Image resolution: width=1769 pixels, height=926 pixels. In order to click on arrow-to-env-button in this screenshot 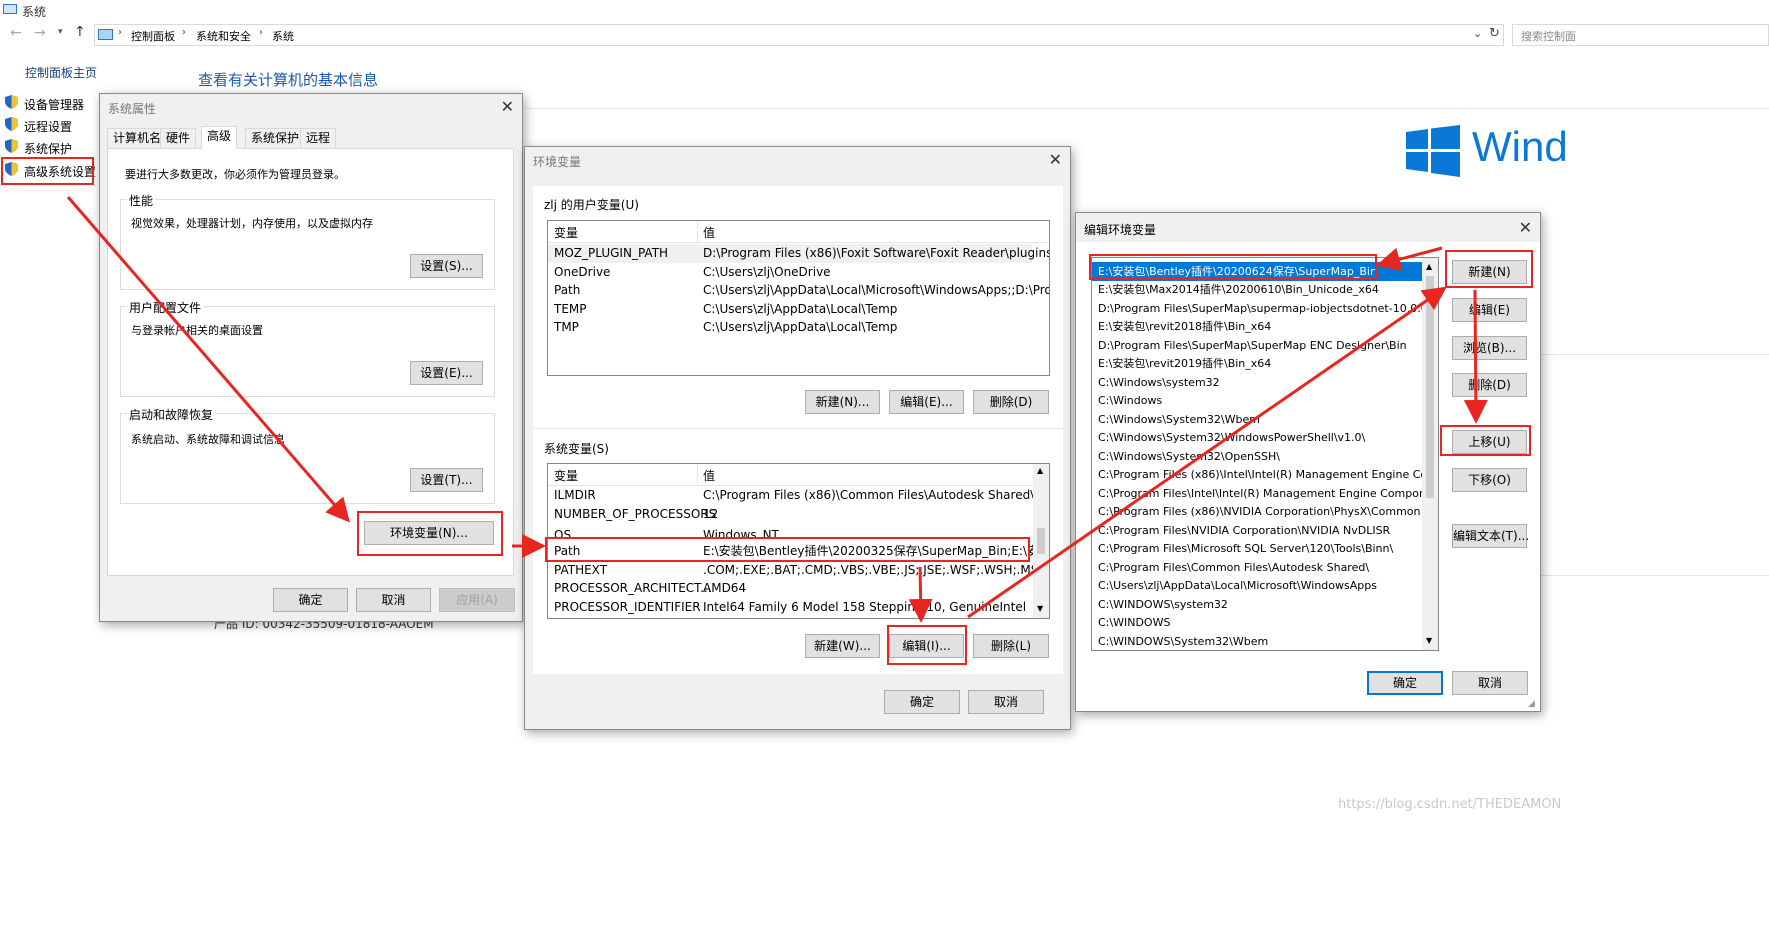, I will do `click(208, 359)`.